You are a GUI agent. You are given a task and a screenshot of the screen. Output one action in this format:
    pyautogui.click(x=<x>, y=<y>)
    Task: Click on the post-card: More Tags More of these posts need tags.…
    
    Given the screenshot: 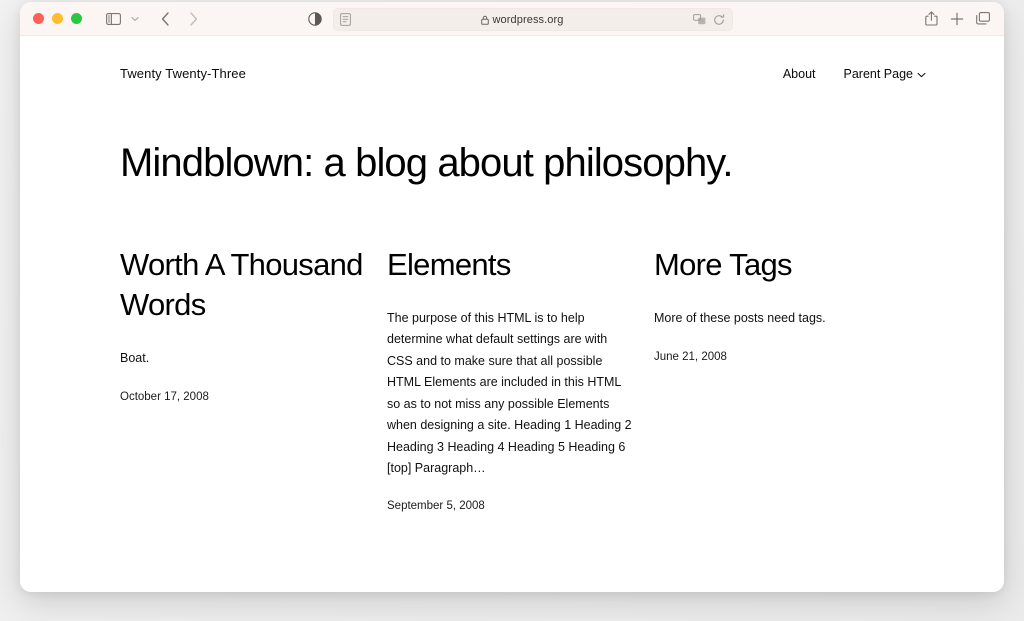 What is the action you would take?
    pyautogui.click(x=777, y=378)
    